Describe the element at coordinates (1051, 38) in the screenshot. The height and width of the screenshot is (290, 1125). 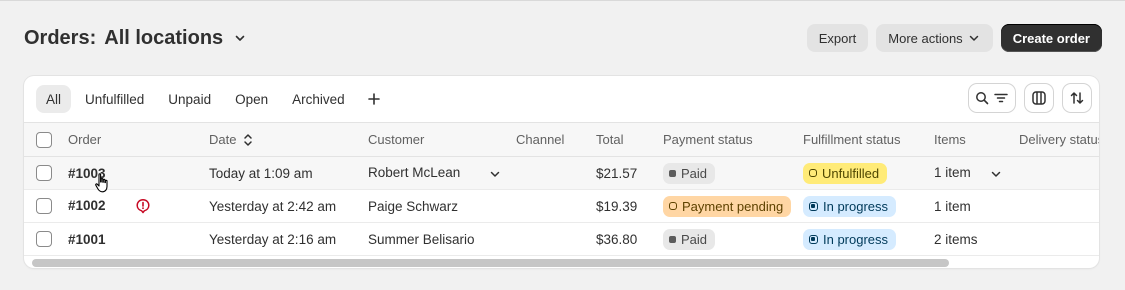
I see `create-order-button: Create order` at that location.